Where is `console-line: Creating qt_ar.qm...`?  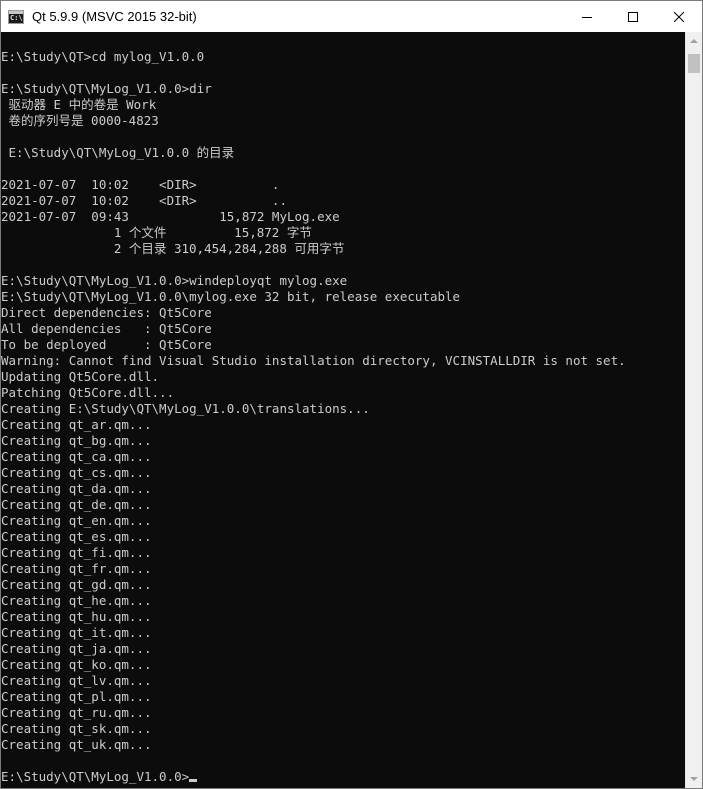
console-line: Creating qt_ar.qm... is located at coordinates (76, 424).